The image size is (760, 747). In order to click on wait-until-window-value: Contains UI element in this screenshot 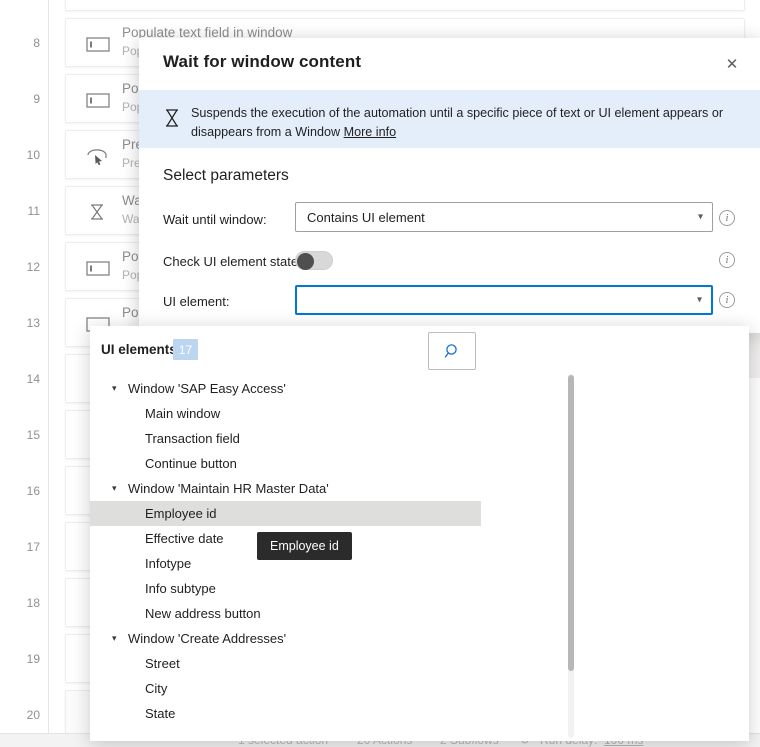, I will do `click(366, 217)`.